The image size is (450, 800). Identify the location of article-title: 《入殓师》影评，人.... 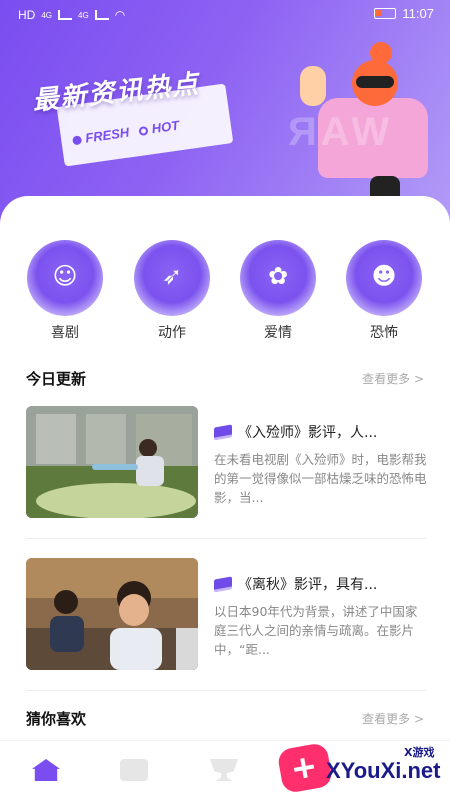
(295, 432).